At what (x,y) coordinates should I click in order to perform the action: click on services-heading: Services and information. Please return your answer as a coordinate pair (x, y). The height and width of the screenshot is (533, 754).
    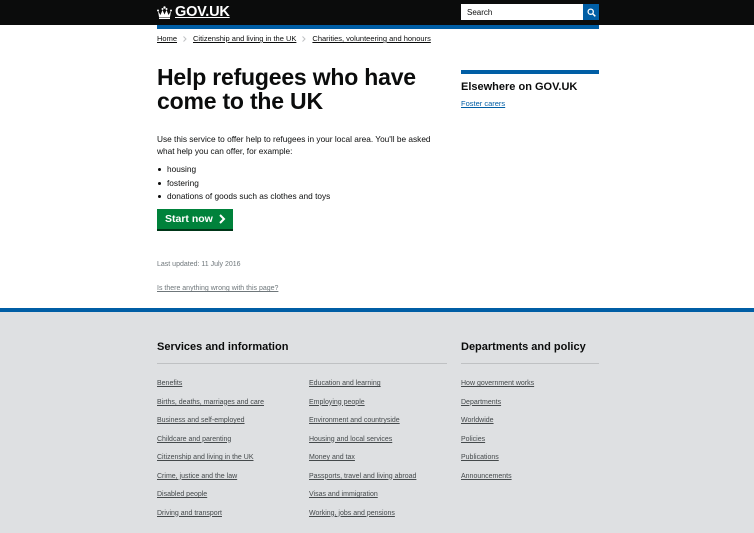
    Looking at the image, I should click on (223, 347).